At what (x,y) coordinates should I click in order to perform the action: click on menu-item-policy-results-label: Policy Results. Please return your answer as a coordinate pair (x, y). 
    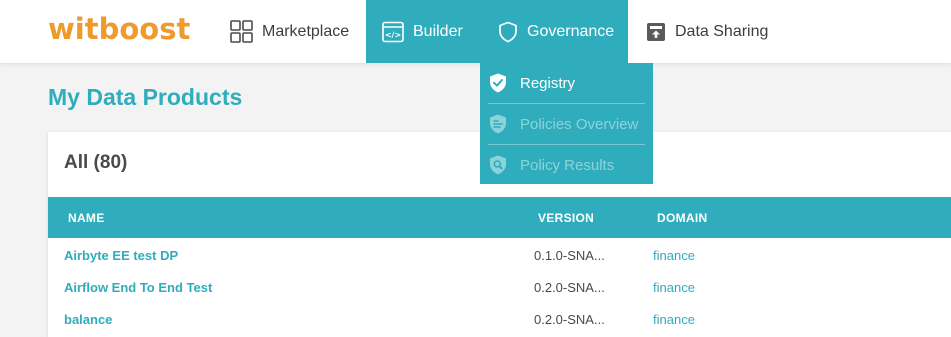
    Looking at the image, I should click on (567, 165).